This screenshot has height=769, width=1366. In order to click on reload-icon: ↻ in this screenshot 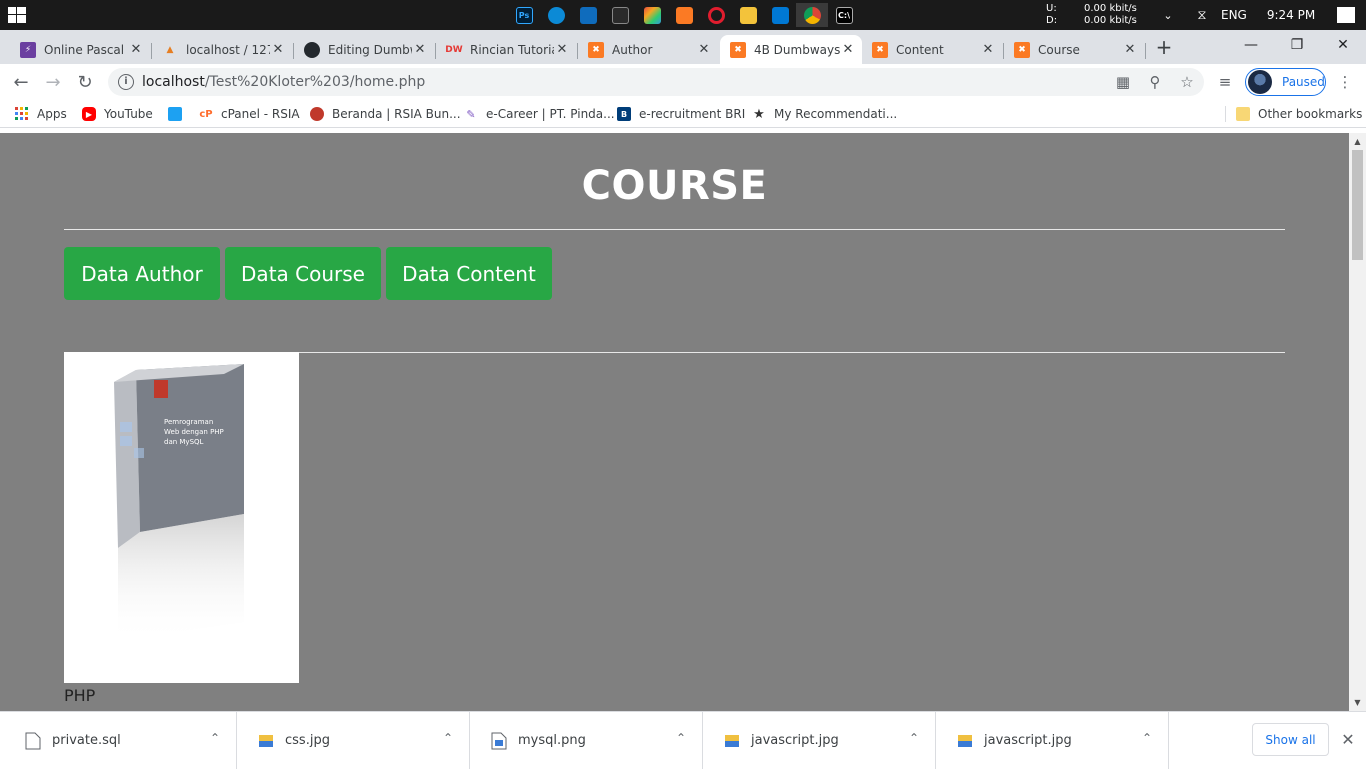, I will do `click(85, 82)`.